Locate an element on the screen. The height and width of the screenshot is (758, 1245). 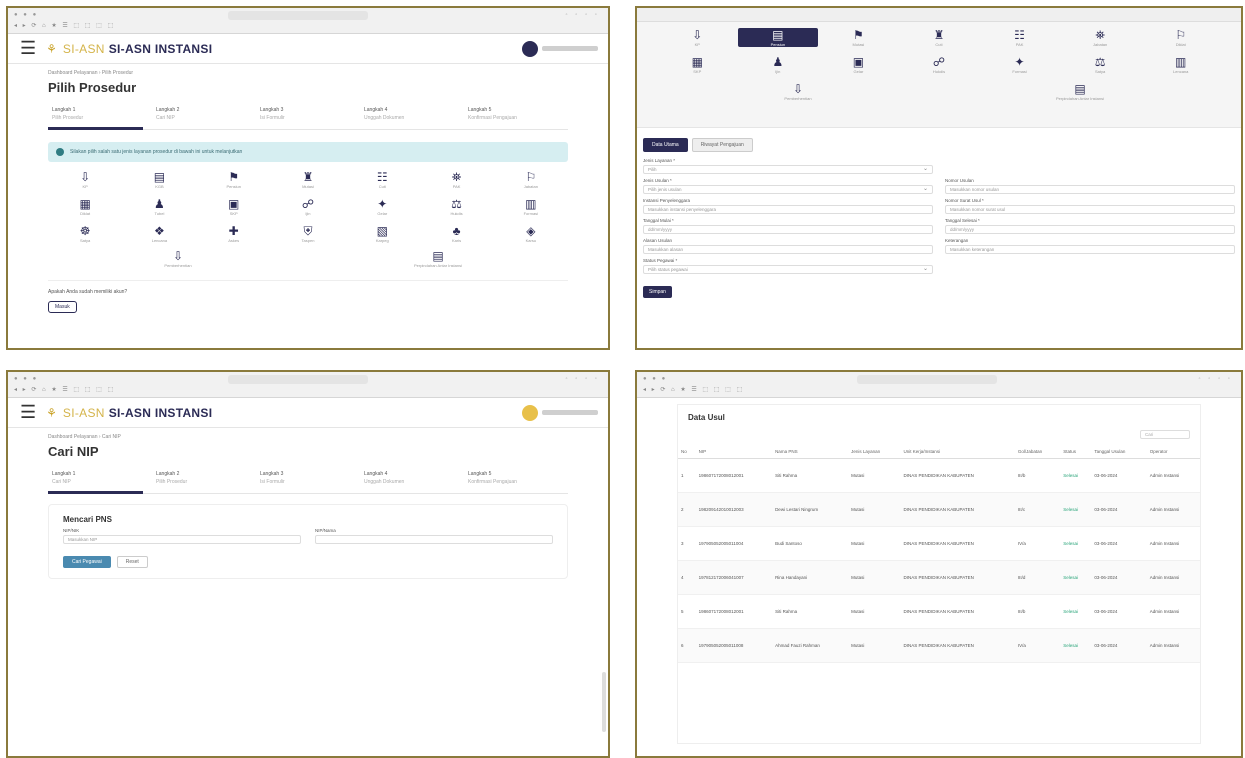
procedure-item: ☸ Satya is located at coordinates (85, 233).